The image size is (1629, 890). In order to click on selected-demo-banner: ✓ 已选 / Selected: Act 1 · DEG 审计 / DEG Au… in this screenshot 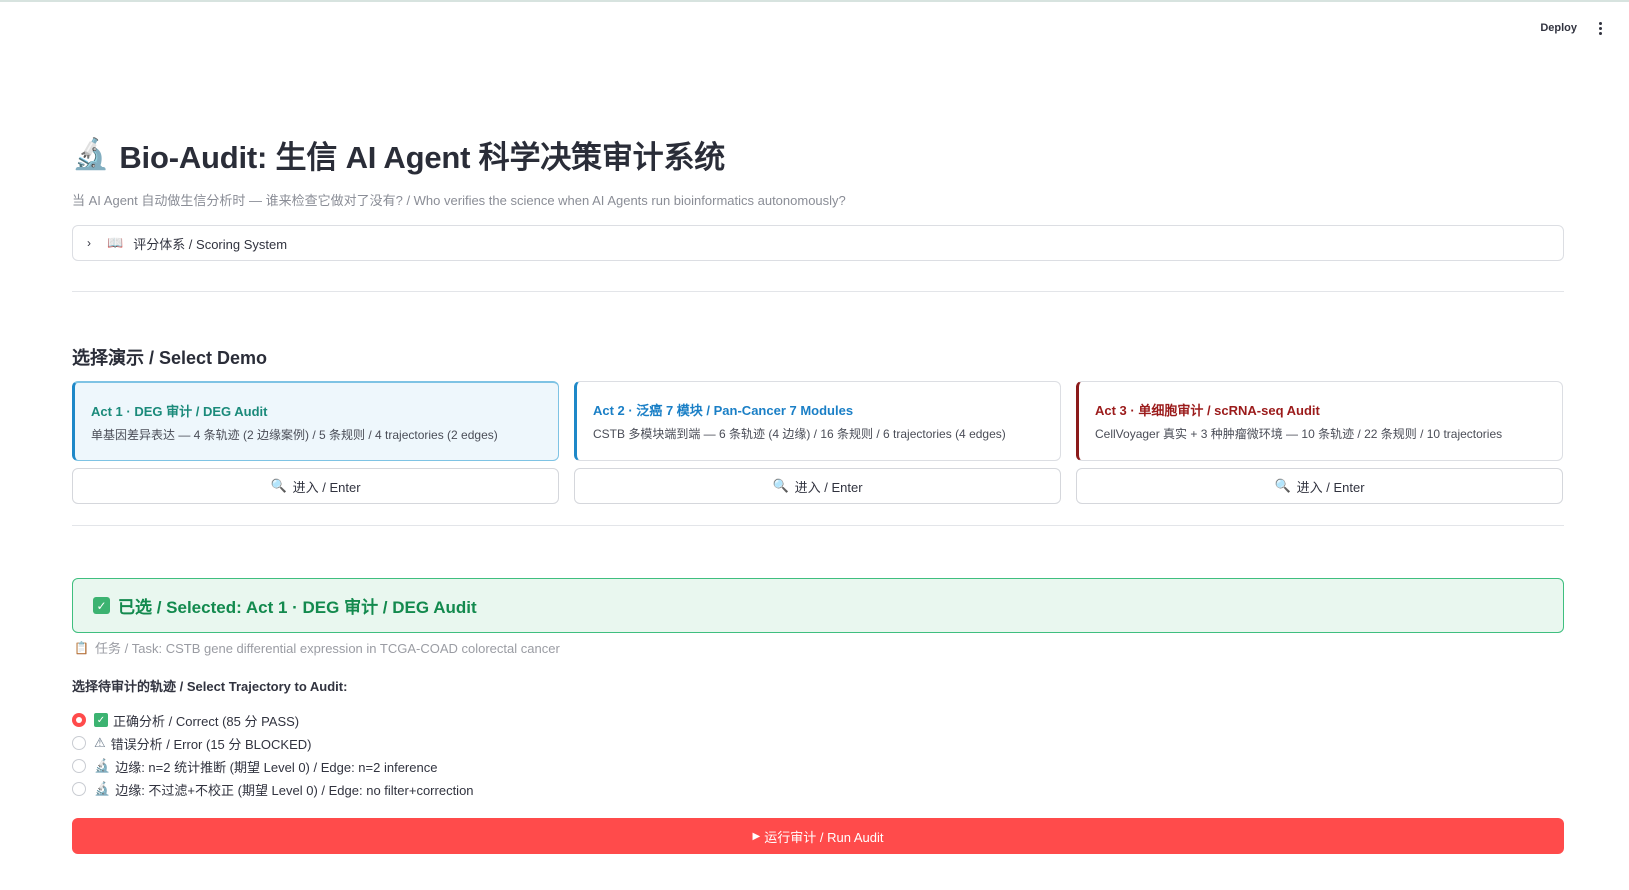, I will do `click(818, 605)`.